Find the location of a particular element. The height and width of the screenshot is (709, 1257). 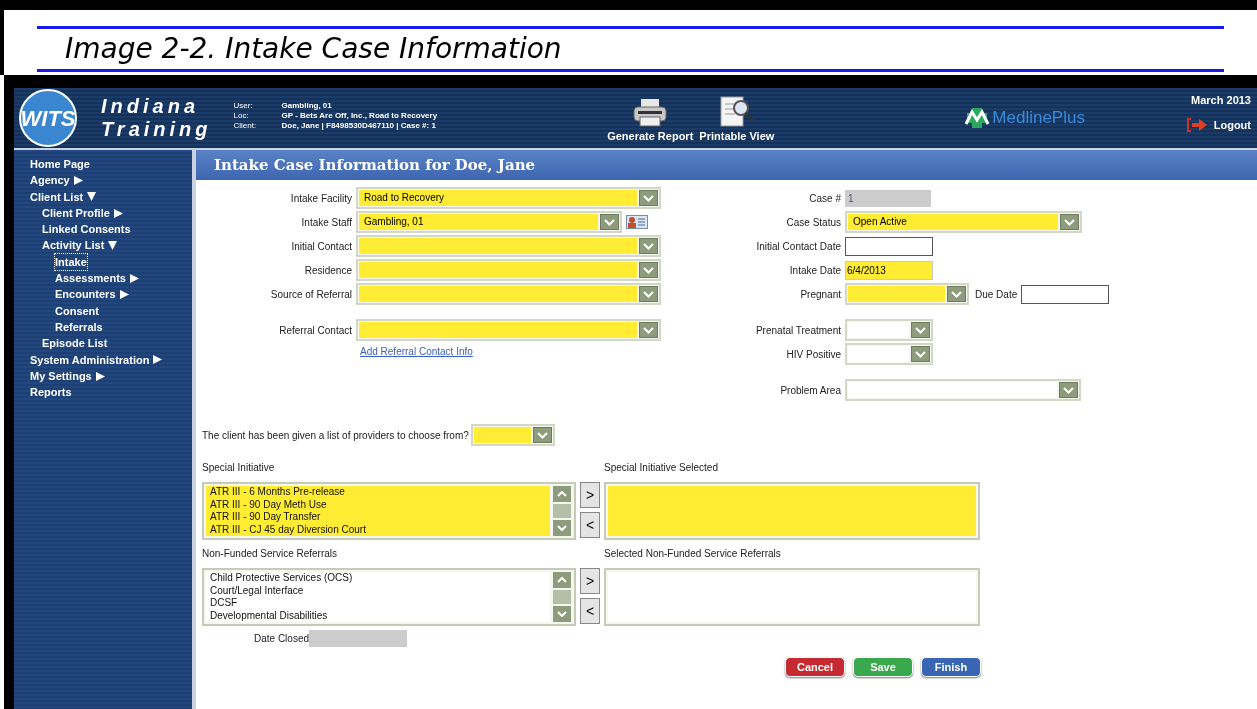

action-button: Cancel is located at coordinates (815, 667).